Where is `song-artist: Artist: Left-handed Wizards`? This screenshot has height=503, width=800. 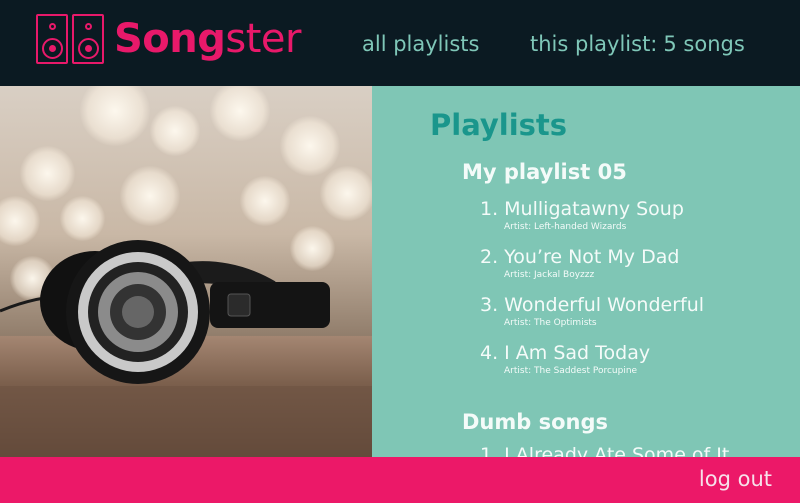
song-artist: Artist: Left-handed Wizards is located at coordinates (565, 227).